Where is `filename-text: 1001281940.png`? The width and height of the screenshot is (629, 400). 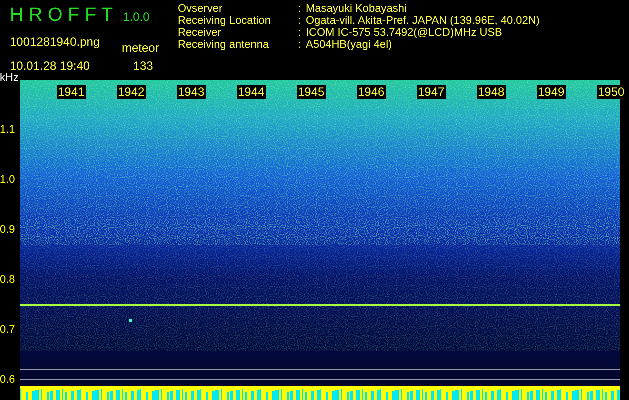
filename-text: 1001281940.png is located at coordinates (56, 42).